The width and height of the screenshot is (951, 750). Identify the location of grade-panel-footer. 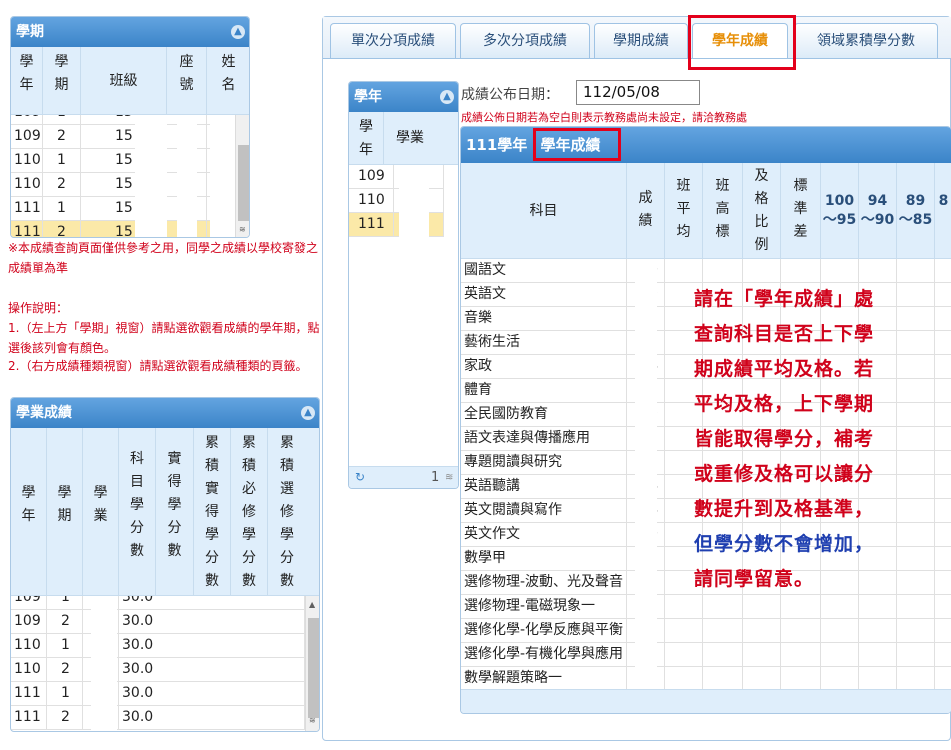
(706, 701).